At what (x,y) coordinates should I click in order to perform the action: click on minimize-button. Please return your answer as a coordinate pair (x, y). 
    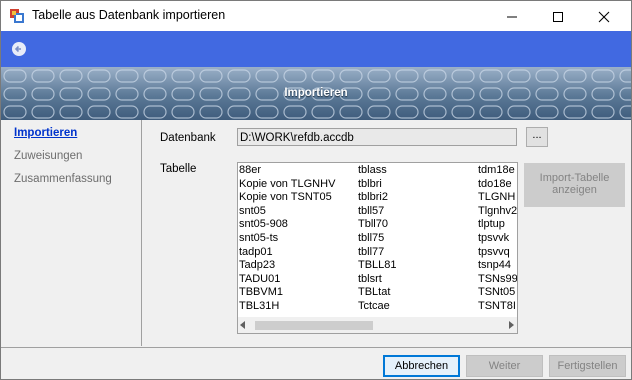
    Looking at the image, I should click on (512, 16).